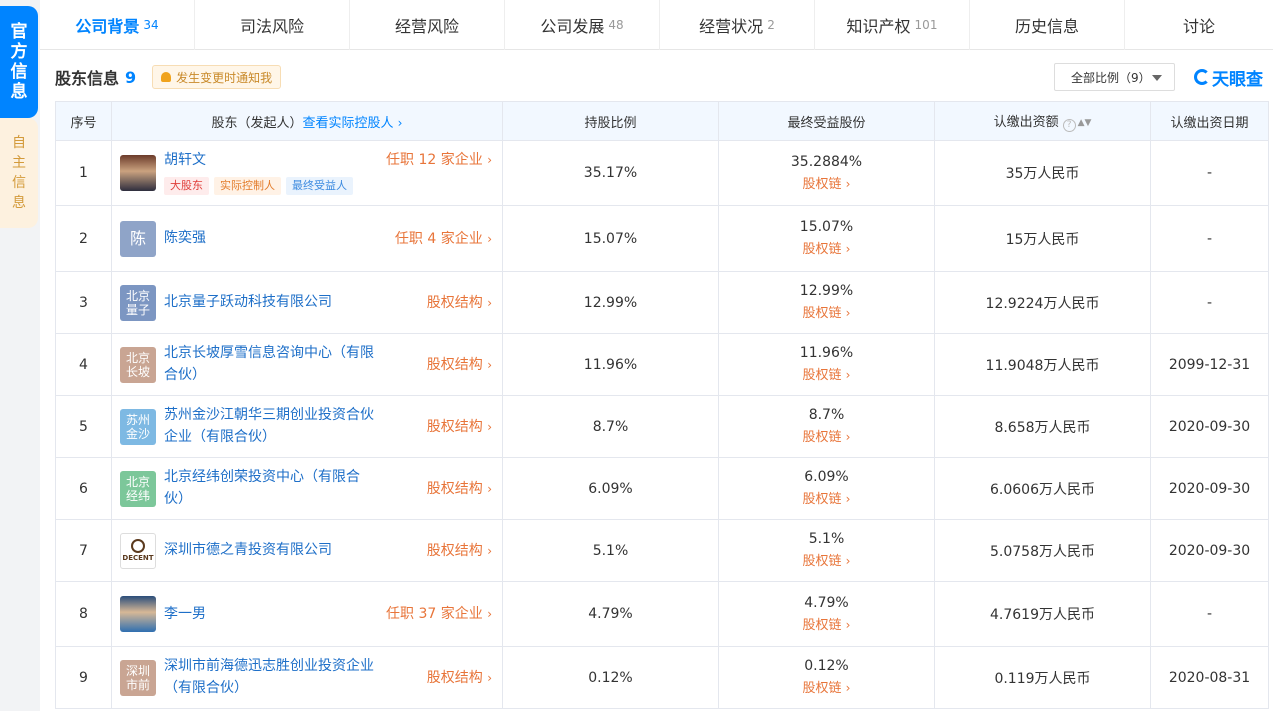  Describe the element at coordinates (248, 302) in the screenshot. I see `holder-name: 北京量子跃动科技有限公司` at that location.